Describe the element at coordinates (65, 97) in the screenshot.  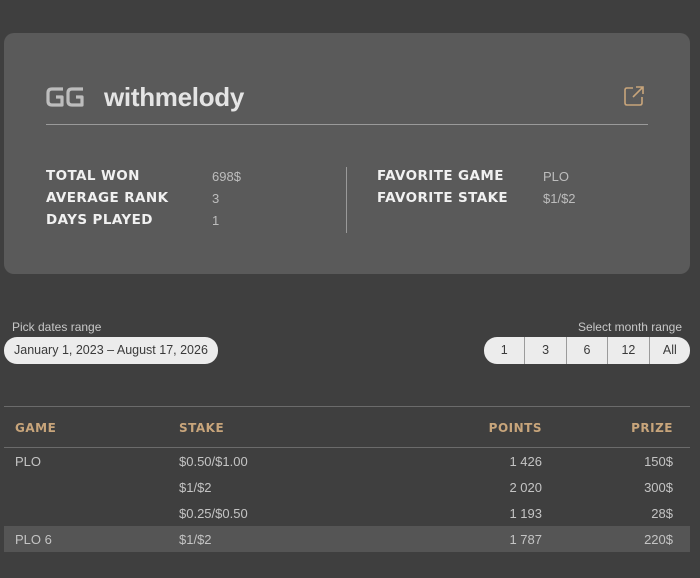
I see `gg-logo-icon` at that location.